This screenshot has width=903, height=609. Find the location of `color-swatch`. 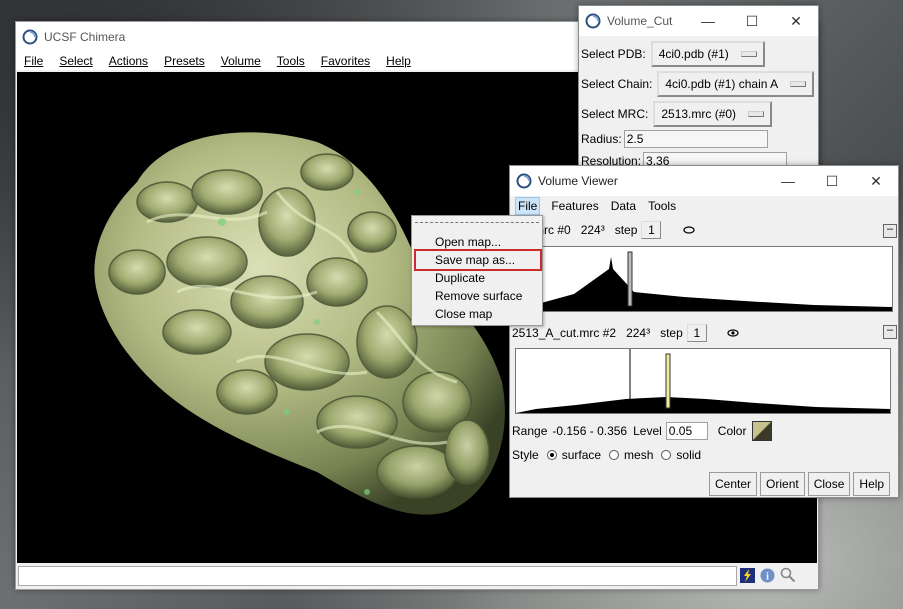

color-swatch is located at coordinates (762, 431).